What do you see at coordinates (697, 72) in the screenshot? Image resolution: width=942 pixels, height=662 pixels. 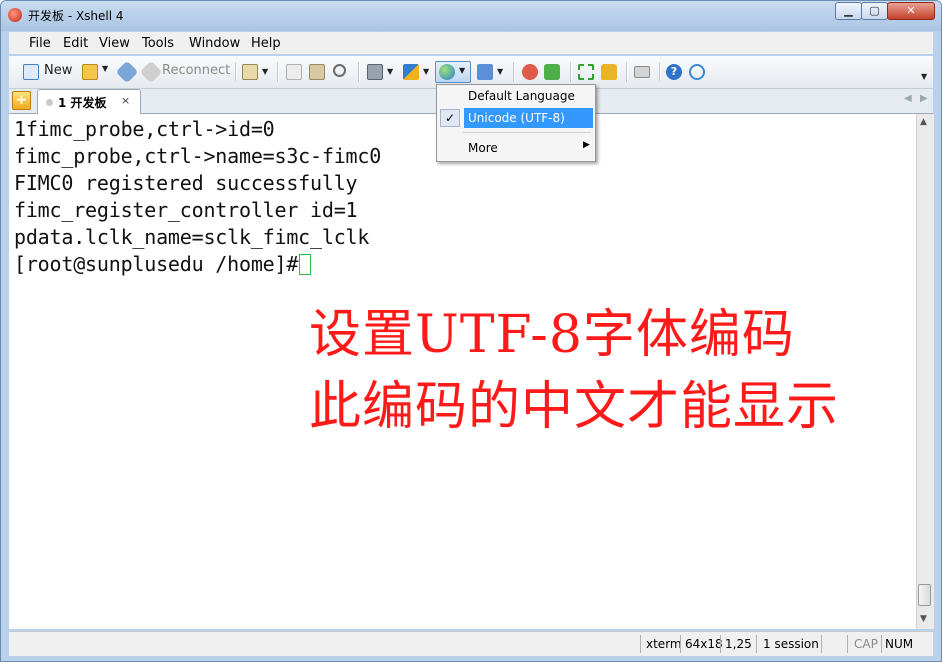 I see `chat-icon` at bounding box center [697, 72].